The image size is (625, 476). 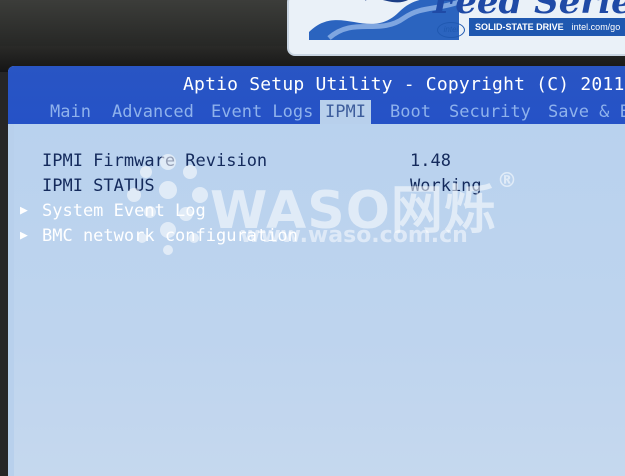 I want to click on ipmi-firmware-revision-value: 1.48, so click(x=430, y=161).